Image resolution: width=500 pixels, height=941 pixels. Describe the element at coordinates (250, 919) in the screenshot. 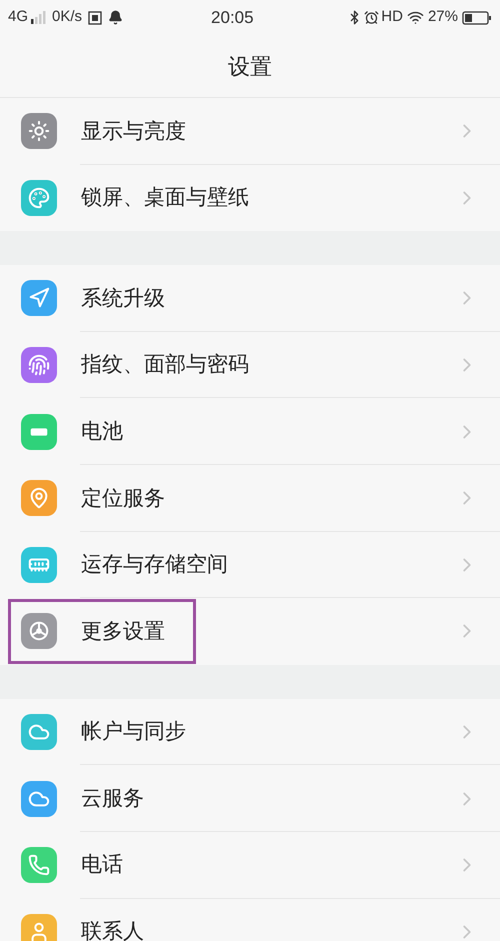

I see `settings-item: 联系人` at that location.